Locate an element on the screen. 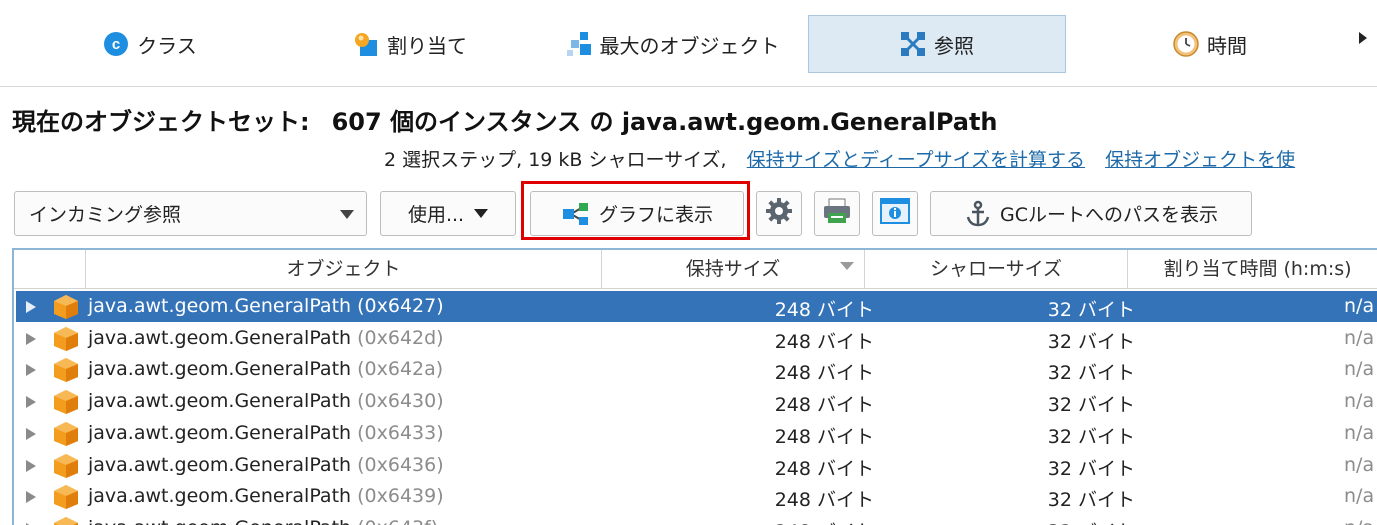 This screenshot has height=525, width=1377. info-button is located at coordinates (895, 213).